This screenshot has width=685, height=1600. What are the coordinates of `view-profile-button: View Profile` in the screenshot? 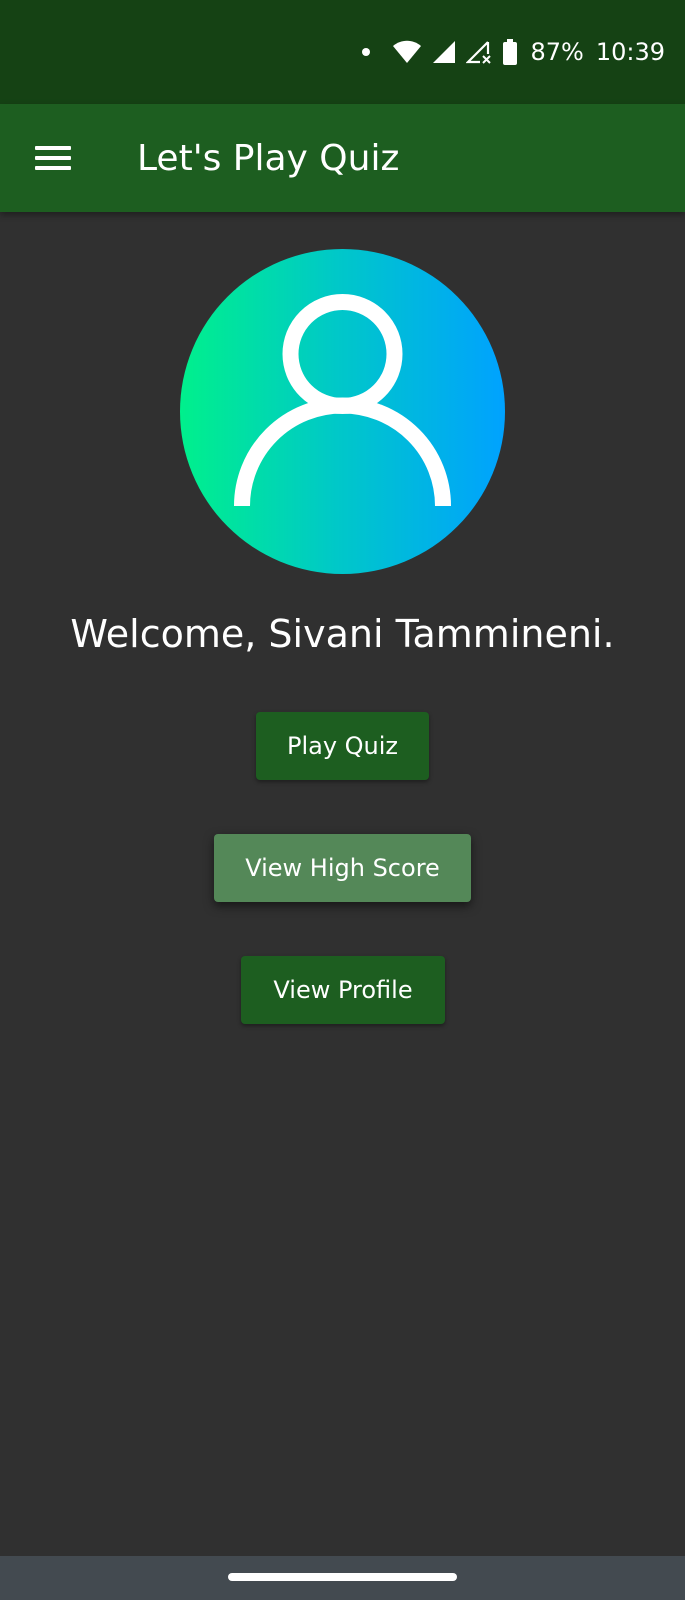 It's located at (343, 990).